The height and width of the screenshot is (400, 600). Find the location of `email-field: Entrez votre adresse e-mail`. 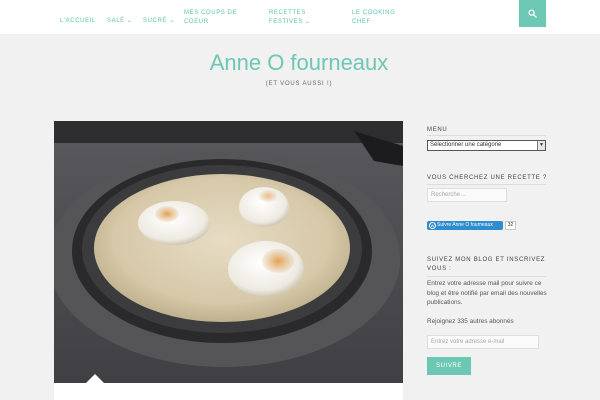

email-field: Entrez votre adresse e-mail is located at coordinates (483, 342).